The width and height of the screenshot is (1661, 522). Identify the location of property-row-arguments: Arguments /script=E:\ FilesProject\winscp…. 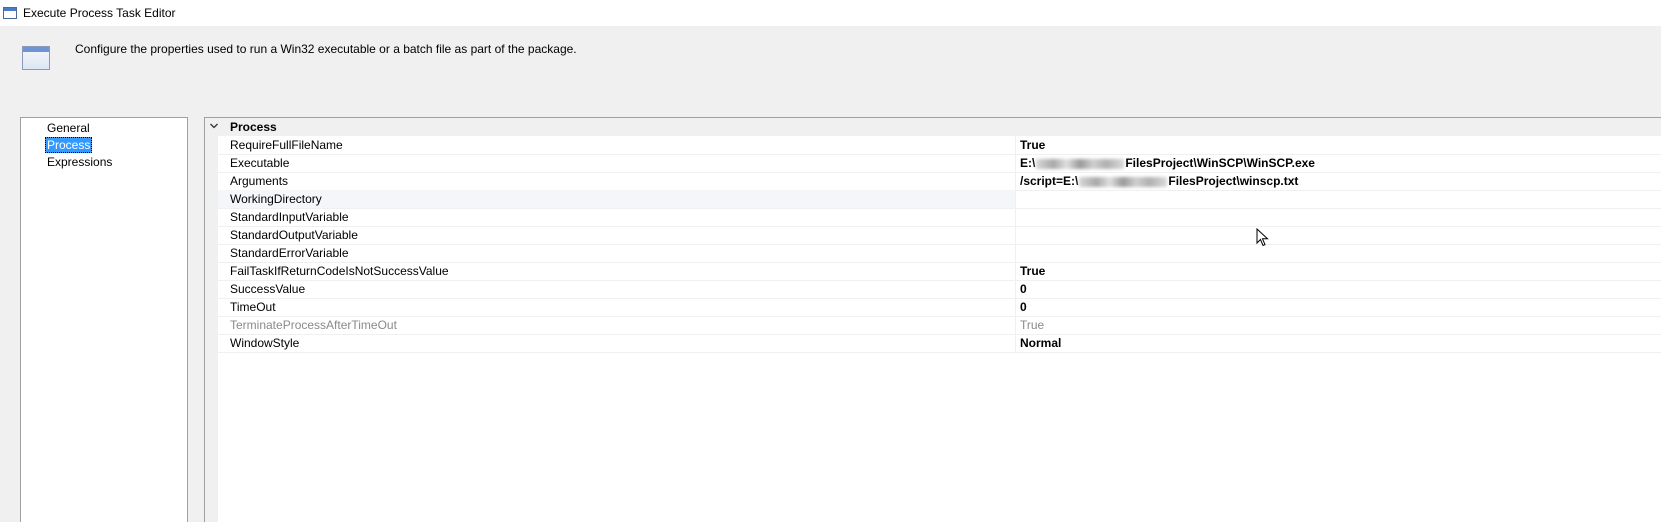
(939, 181).